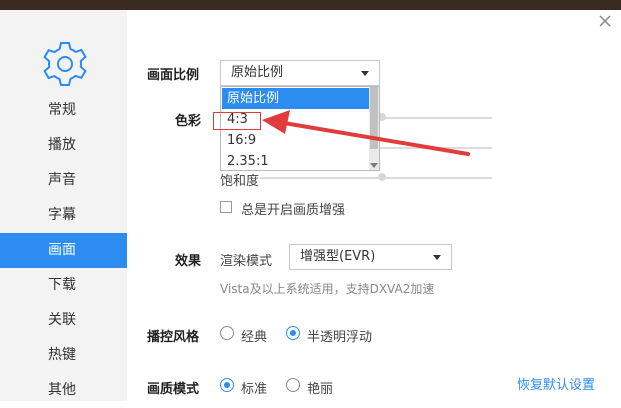  I want to click on scroll-down-icon, so click(374, 165).